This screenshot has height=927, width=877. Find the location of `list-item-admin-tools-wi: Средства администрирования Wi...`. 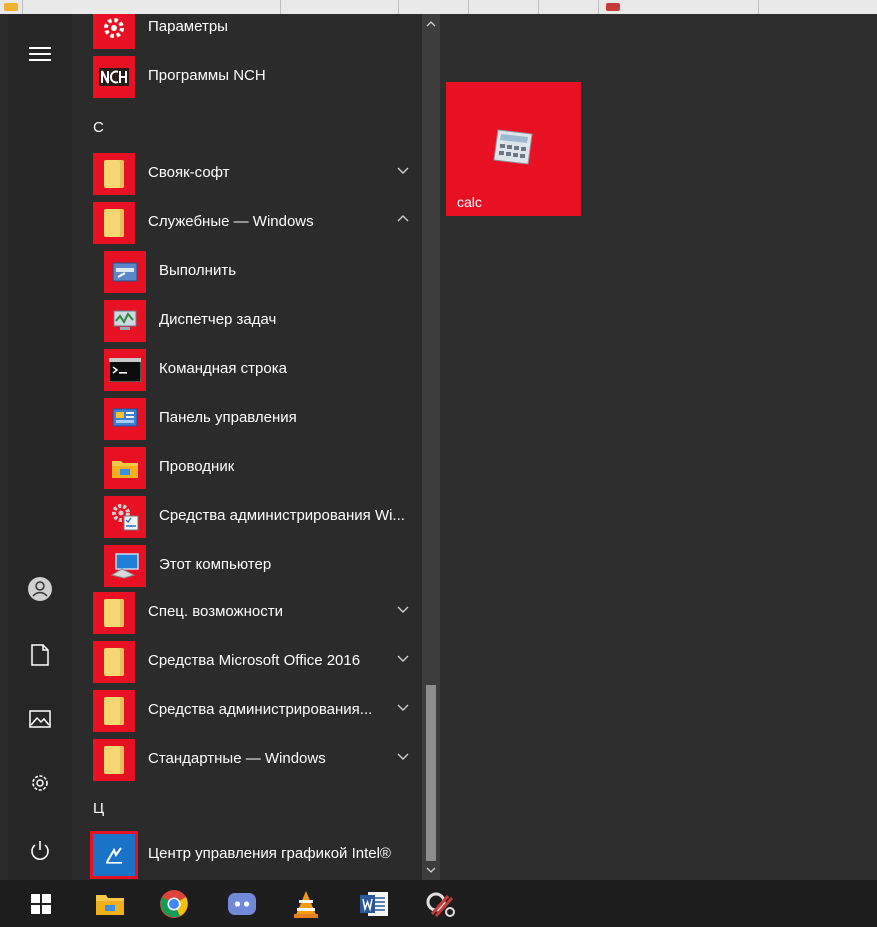

list-item-admin-tools-wi: Средства администрирования Wi... is located at coordinates (247, 516).